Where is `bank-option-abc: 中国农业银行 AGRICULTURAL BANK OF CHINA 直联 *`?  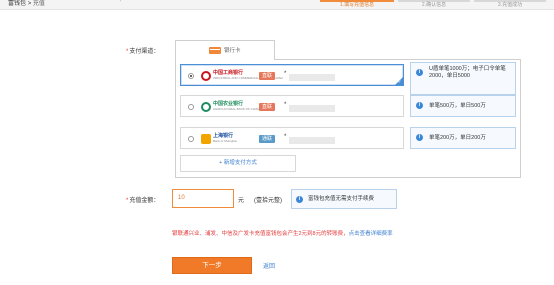
bank-option-abc: 中国农业银行 AGRICULTURAL BANK OF CHINA 直联 * is located at coordinates (292, 106).